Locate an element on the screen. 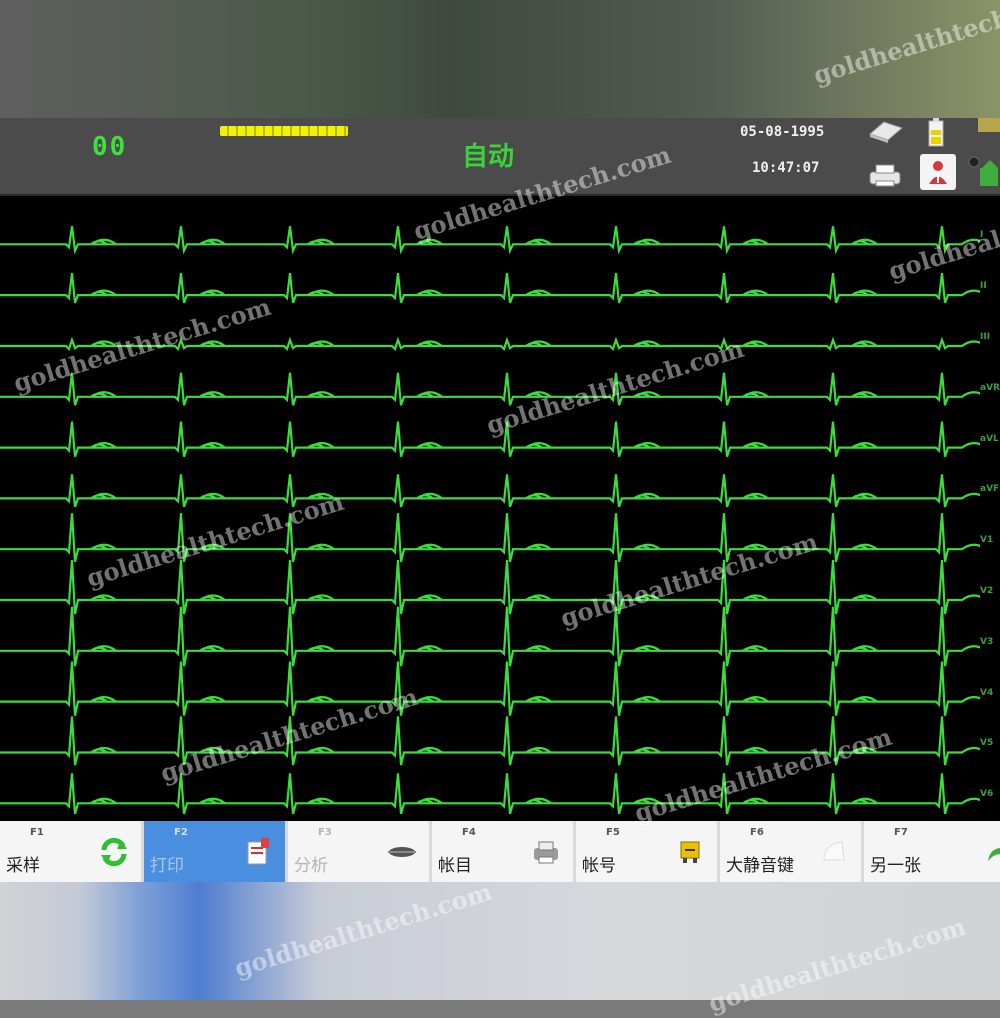 The width and height of the screenshot is (1000, 1018). folder-icon is located at coordinates (690, 852).